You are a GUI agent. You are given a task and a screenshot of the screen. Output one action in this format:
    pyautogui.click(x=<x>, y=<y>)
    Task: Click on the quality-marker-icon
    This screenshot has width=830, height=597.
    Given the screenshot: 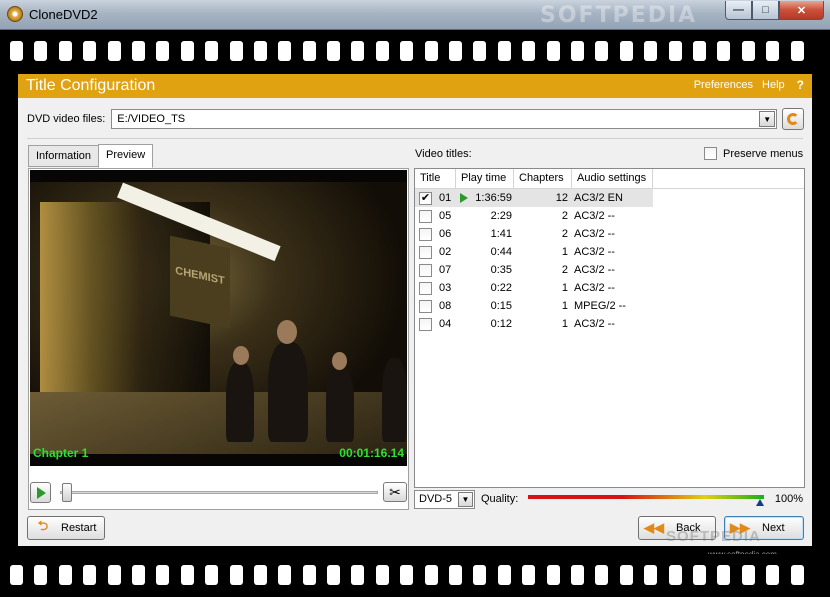 What is the action you would take?
    pyautogui.click(x=760, y=502)
    